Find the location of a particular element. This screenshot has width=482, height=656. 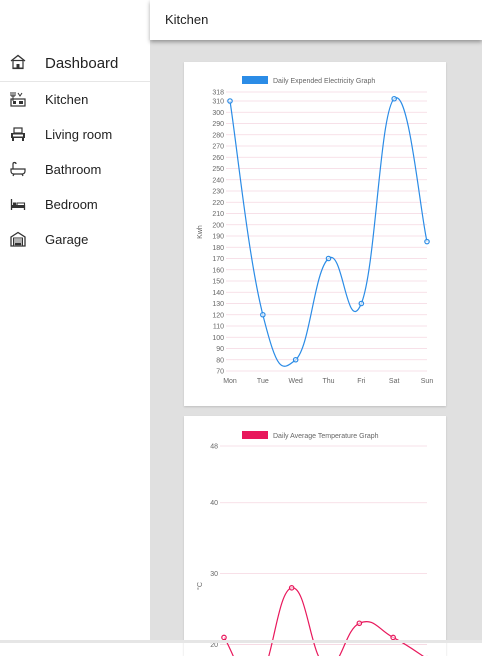

y-tick-label: 20 is located at coordinates (214, 645).